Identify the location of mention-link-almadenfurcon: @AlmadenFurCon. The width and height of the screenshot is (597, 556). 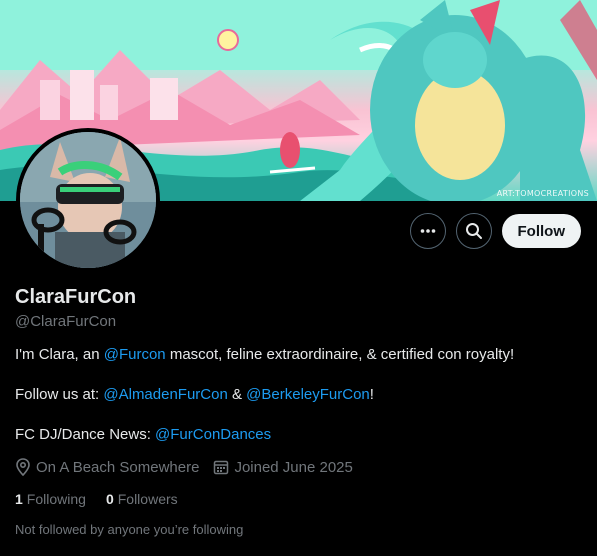
(165, 394).